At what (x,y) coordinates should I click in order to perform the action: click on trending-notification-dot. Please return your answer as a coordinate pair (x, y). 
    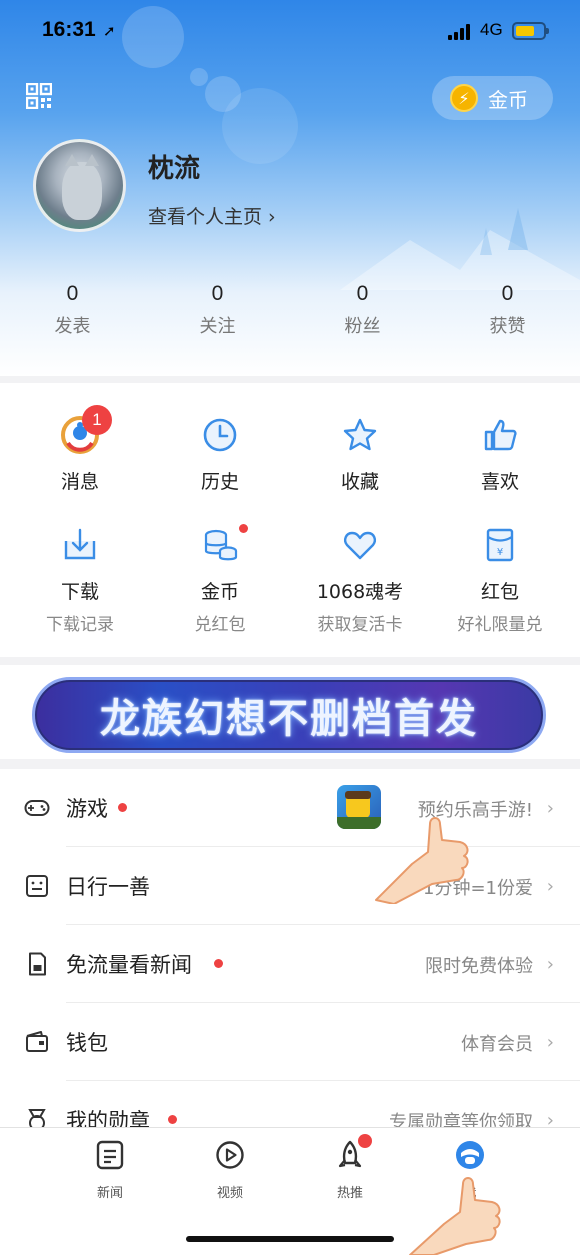
    Looking at the image, I should click on (365, 1141).